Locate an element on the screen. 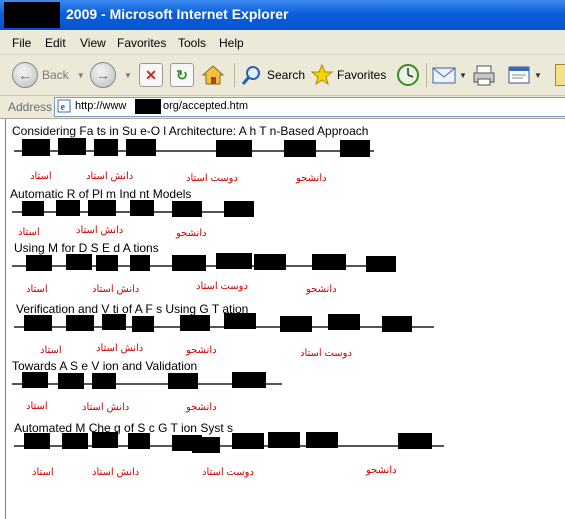 This screenshot has height=519, width=565. discuss-button is located at coordinates (560, 75).